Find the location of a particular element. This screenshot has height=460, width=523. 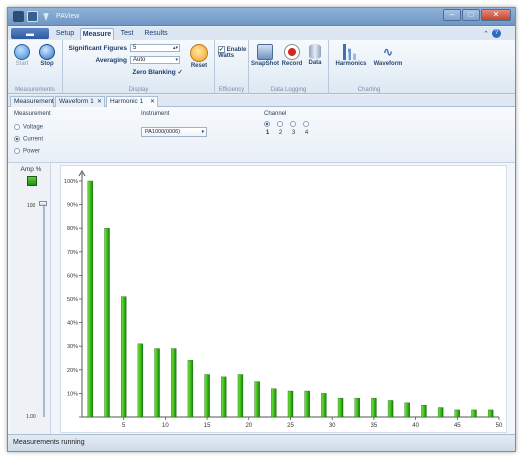

reset-label: Reset is located at coordinates (199, 66).